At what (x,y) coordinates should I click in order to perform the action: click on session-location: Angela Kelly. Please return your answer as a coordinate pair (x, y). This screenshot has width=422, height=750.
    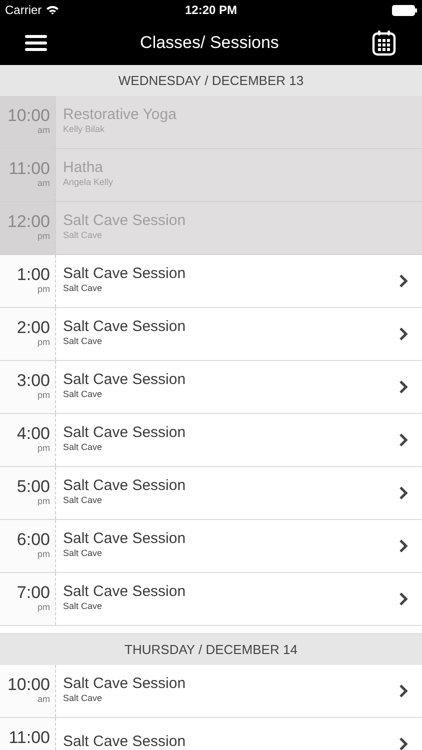
    Looking at the image, I should click on (88, 182).